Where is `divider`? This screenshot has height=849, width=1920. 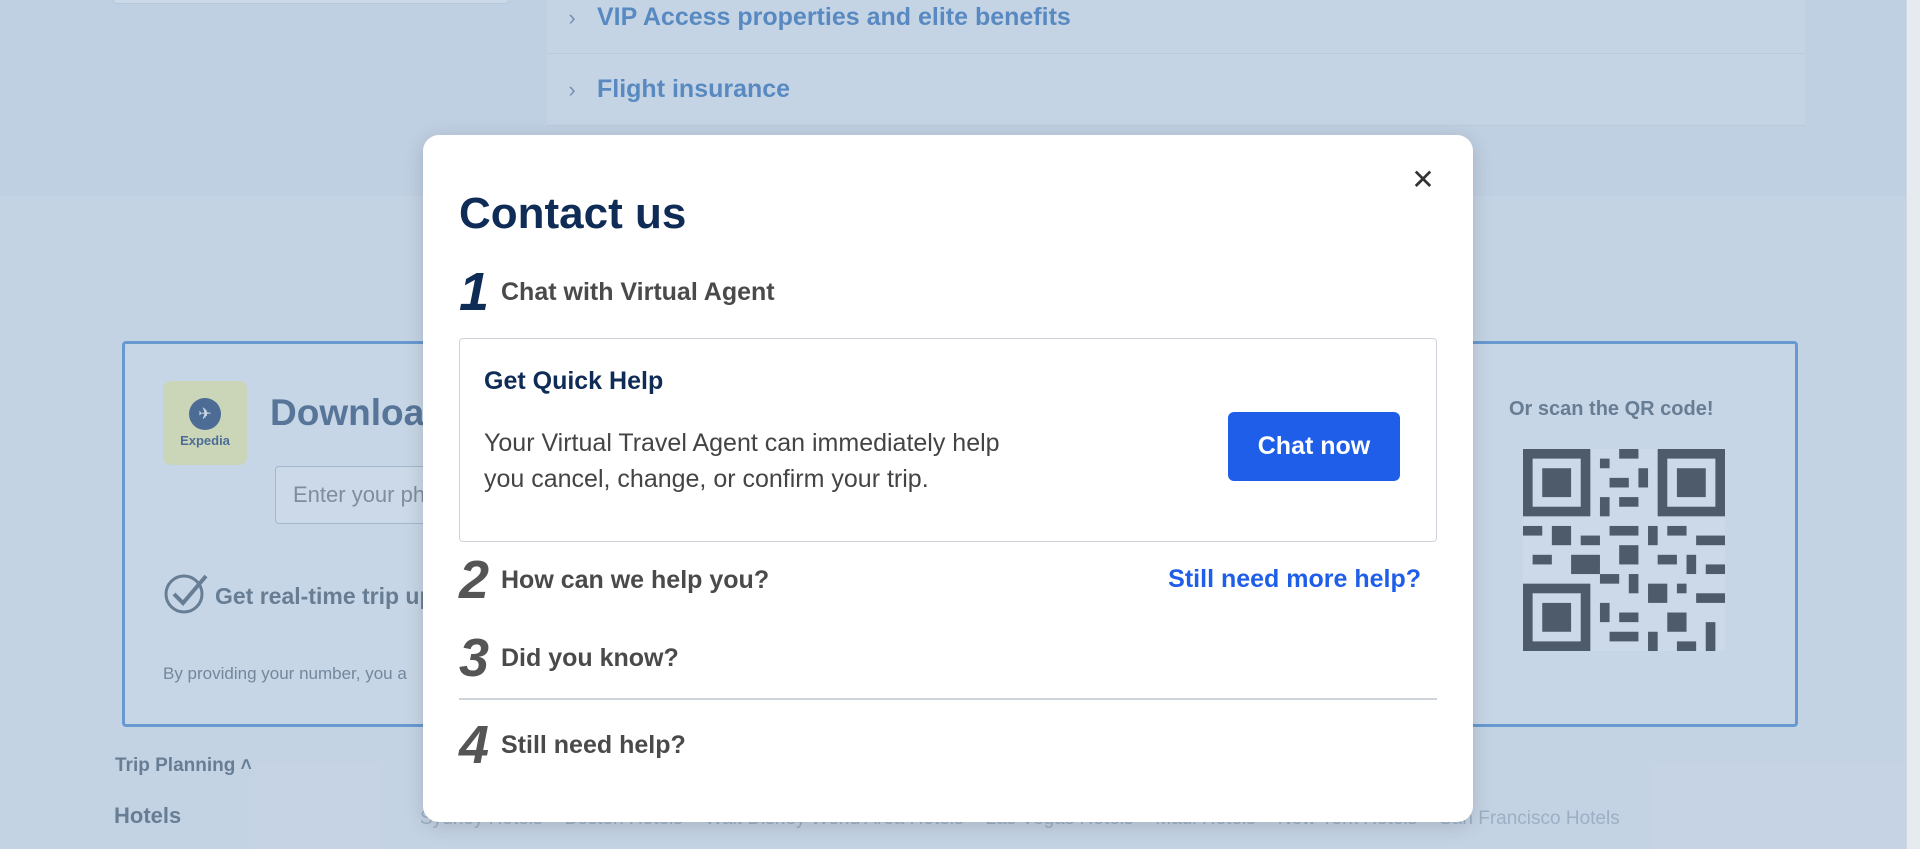 divider is located at coordinates (948, 699).